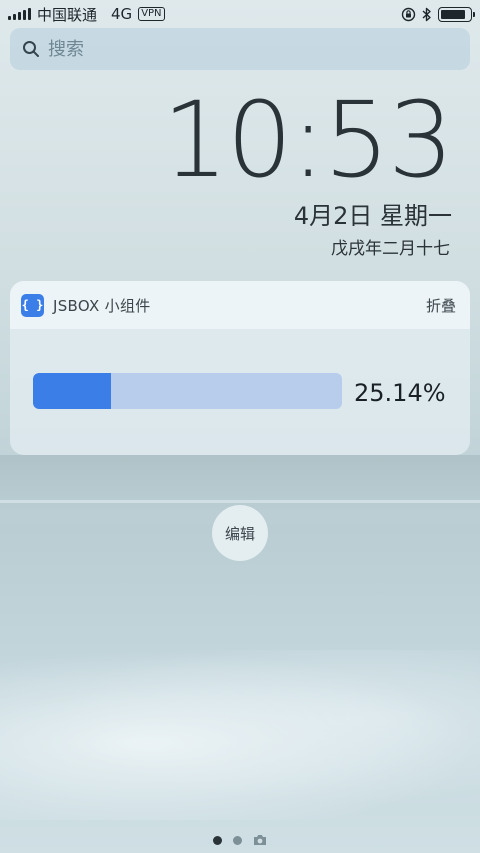 The width and height of the screenshot is (480, 853). Describe the element at coordinates (240, 305) in the screenshot. I see `widget-header: { } JSBOX 小组件 折叠` at that location.